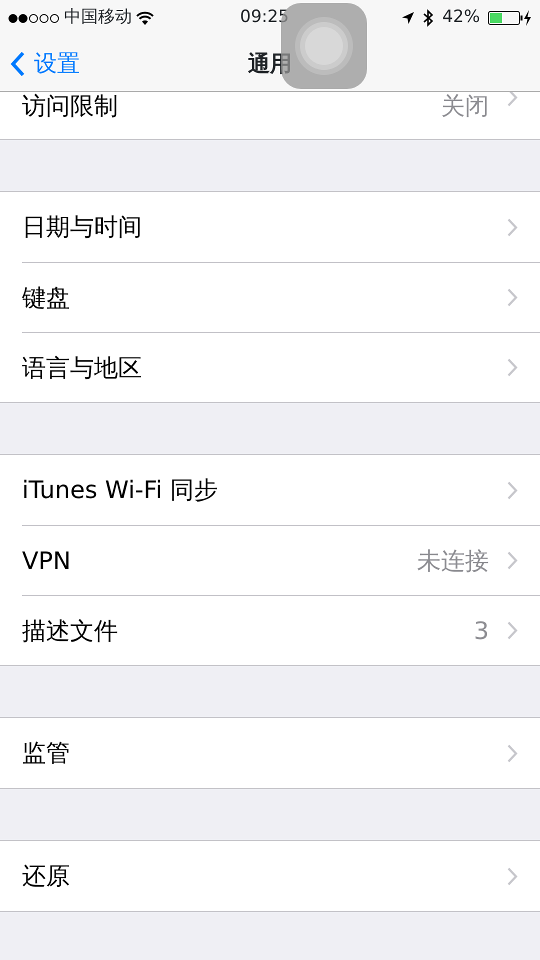 This screenshot has width=540, height=960. Describe the element at coordinates (481, 631) in the screenshot. I see `row-value: 3` at that location.